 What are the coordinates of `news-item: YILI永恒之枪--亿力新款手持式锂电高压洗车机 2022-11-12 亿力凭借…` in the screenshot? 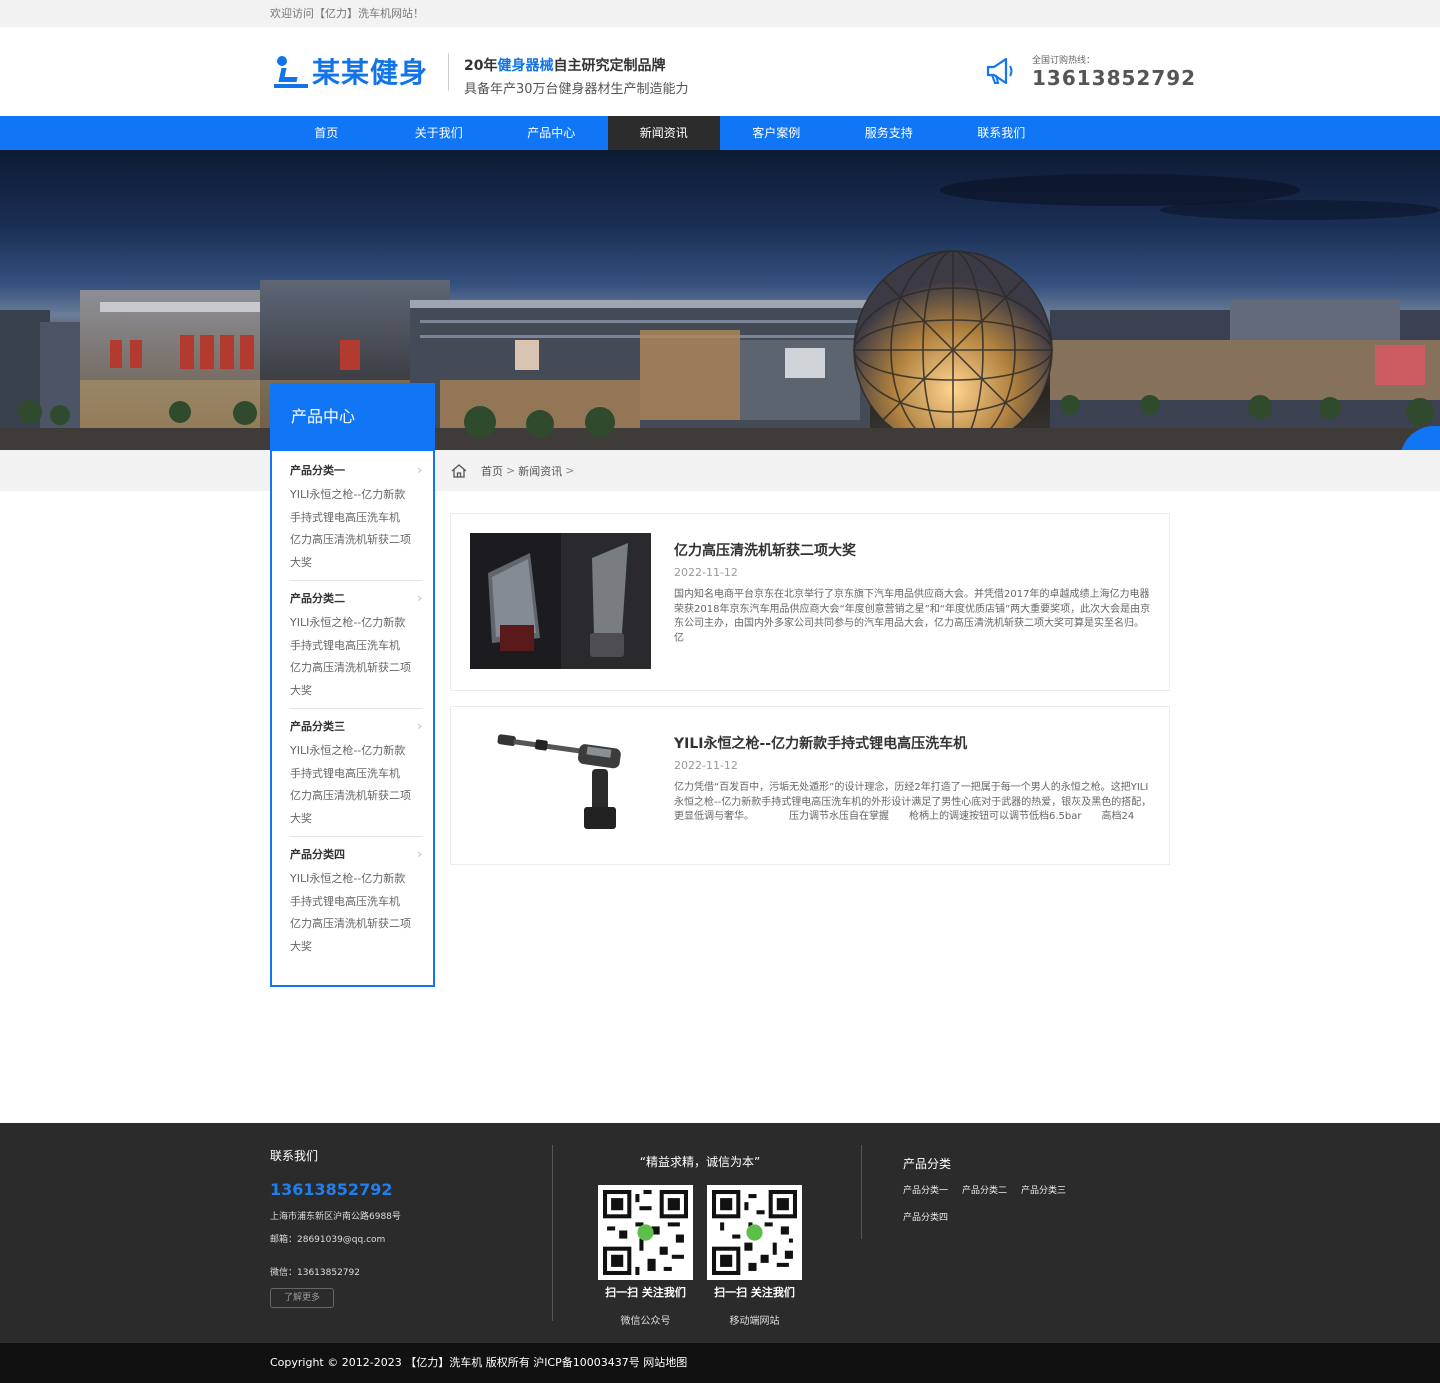 It's located at (810, 785).